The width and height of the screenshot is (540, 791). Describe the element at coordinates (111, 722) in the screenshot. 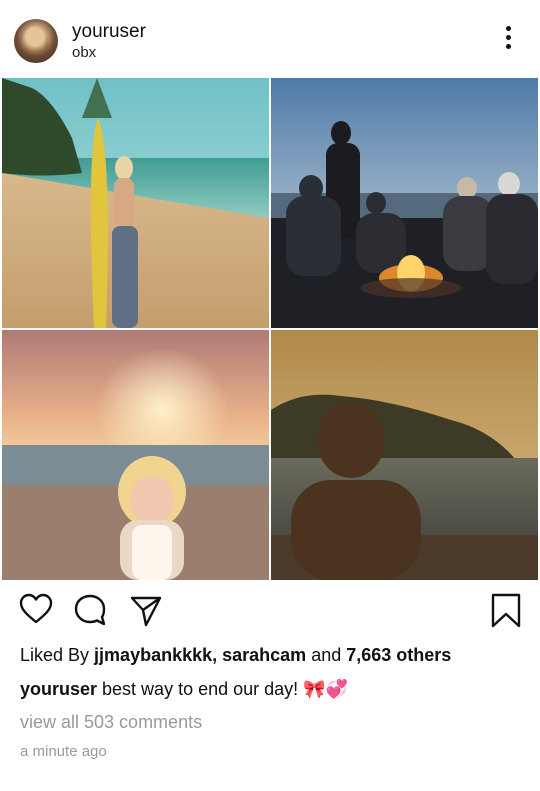

I see `view-all-comments-link: view all 503 comments` at that location.